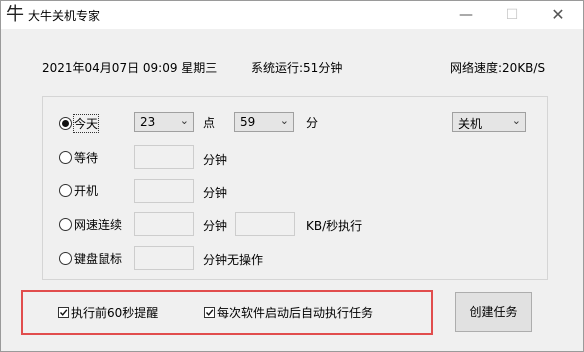 The image size is (584, 352). What do you see at coordinates (265, 224) in the screenshot?
I see `netspeed-rate-input` at bounding box center [265, 224].